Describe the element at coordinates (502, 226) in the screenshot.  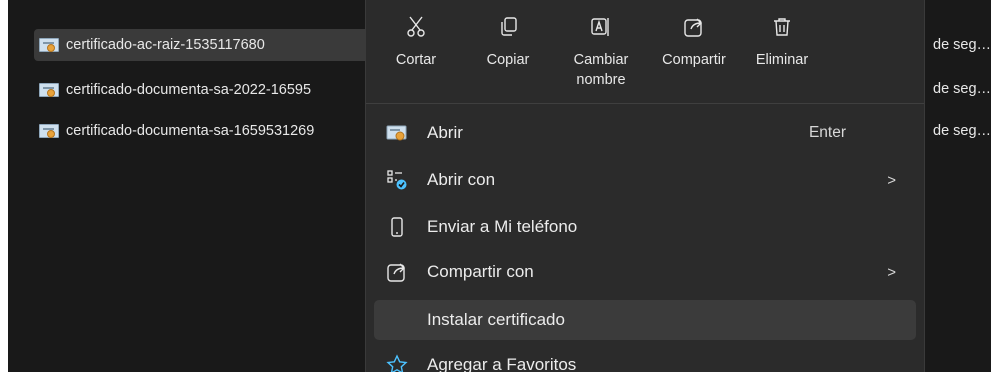
I see `menu-item-label: Enviar a Mi teléfono` at that location.